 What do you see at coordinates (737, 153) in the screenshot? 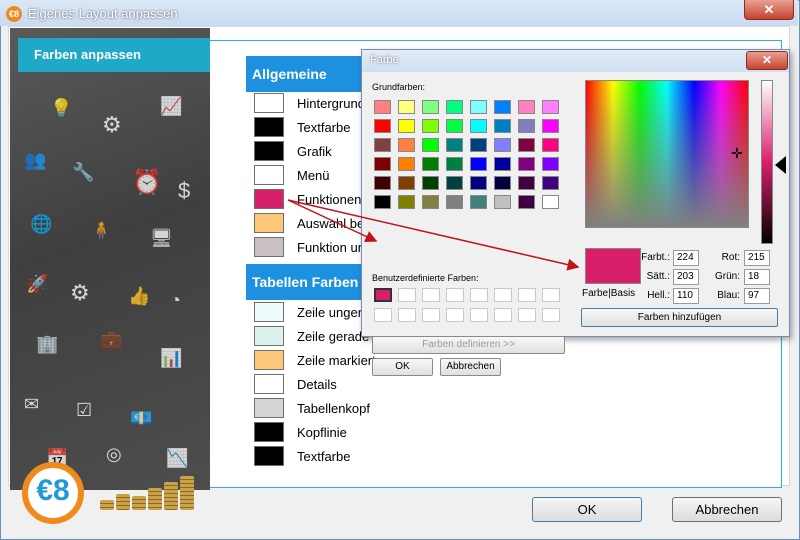
I see `crosshair-icon: ✛` at bounding box center [737, 153].